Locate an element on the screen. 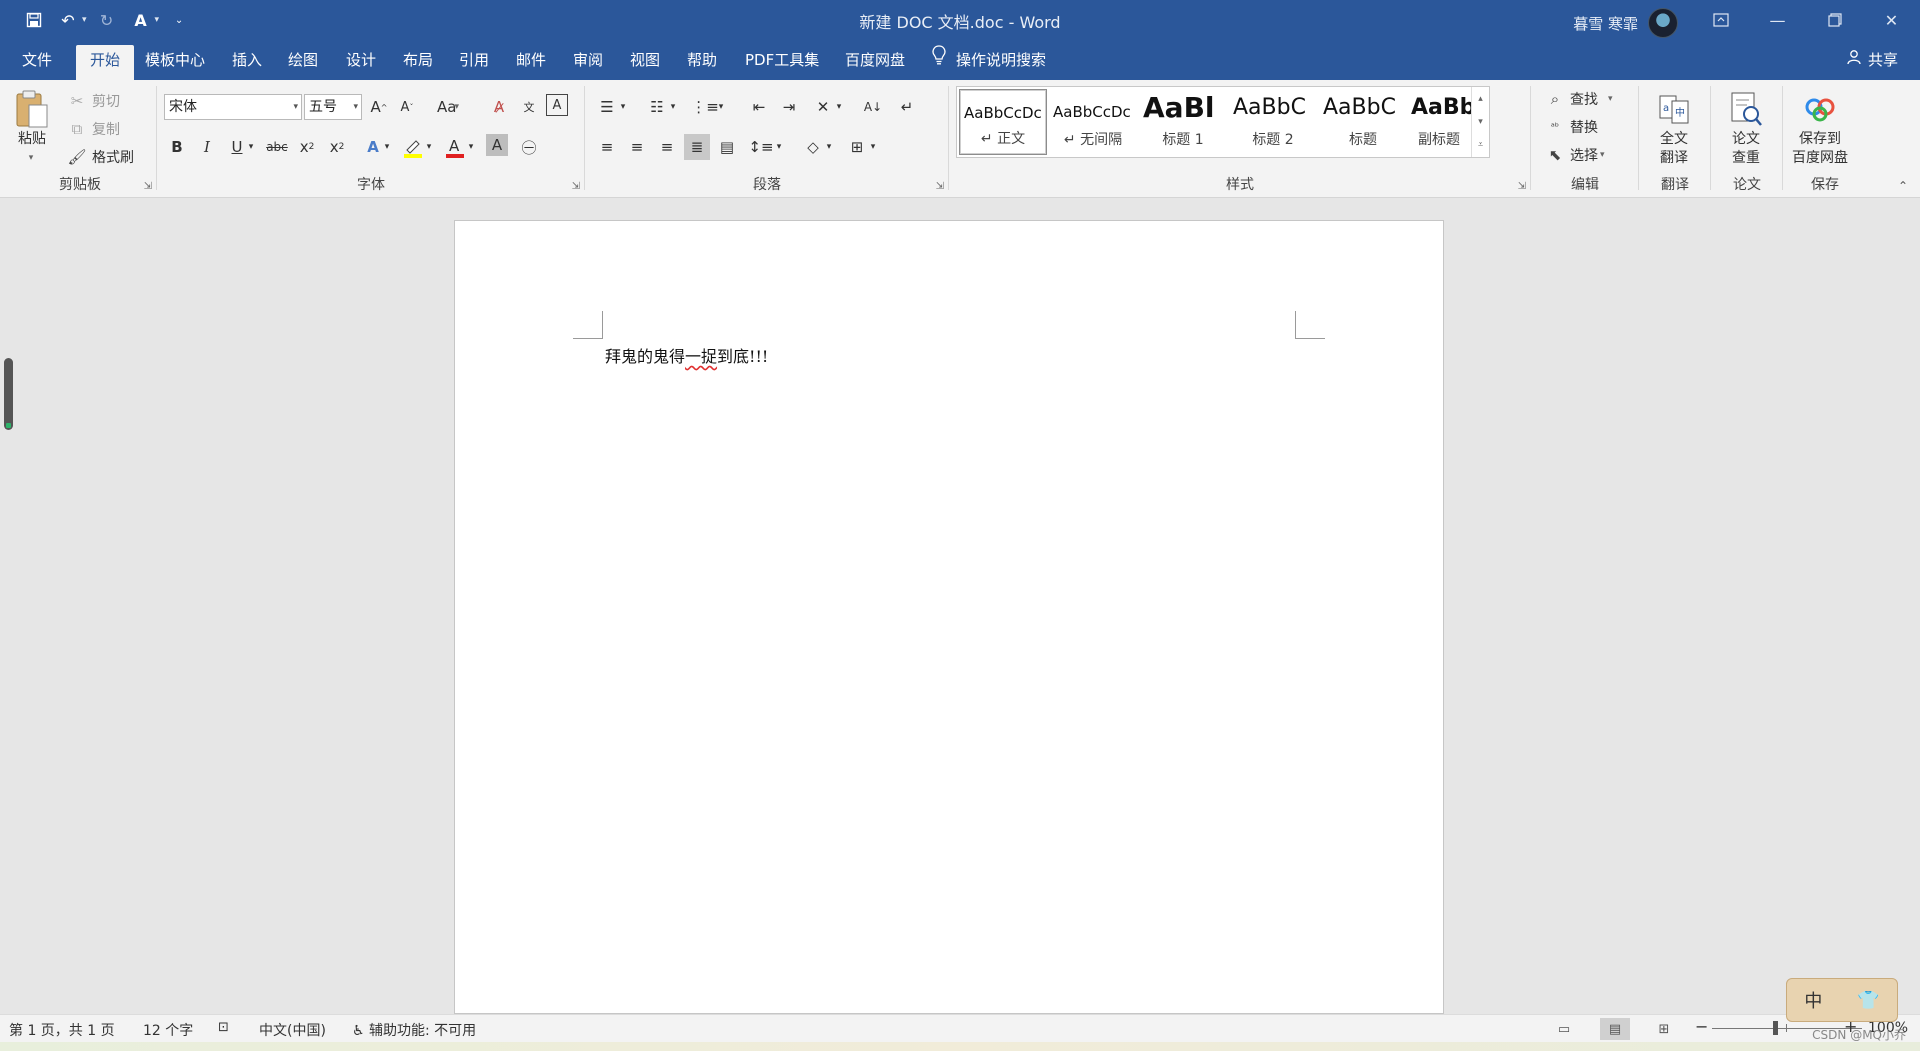 The height and width of the screenshot is (1051, 1920). read-mode-icon: ▭ is located at coordinates (1564, 1029).